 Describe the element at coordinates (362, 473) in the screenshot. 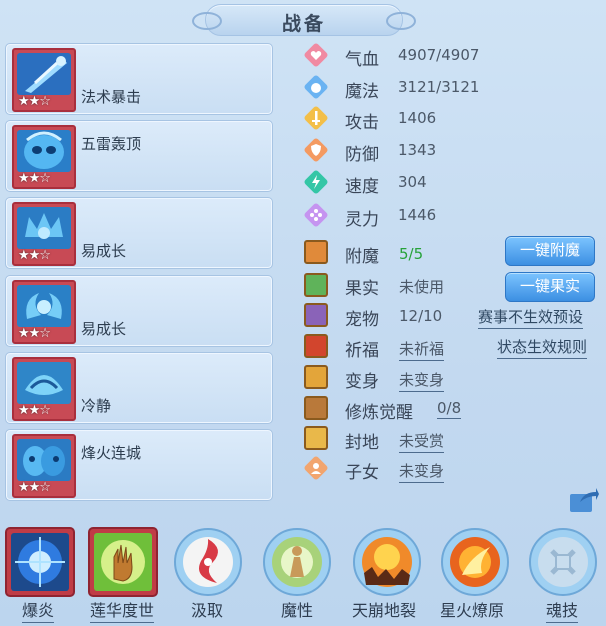

I see `extra-label-child: 子女` at that location.